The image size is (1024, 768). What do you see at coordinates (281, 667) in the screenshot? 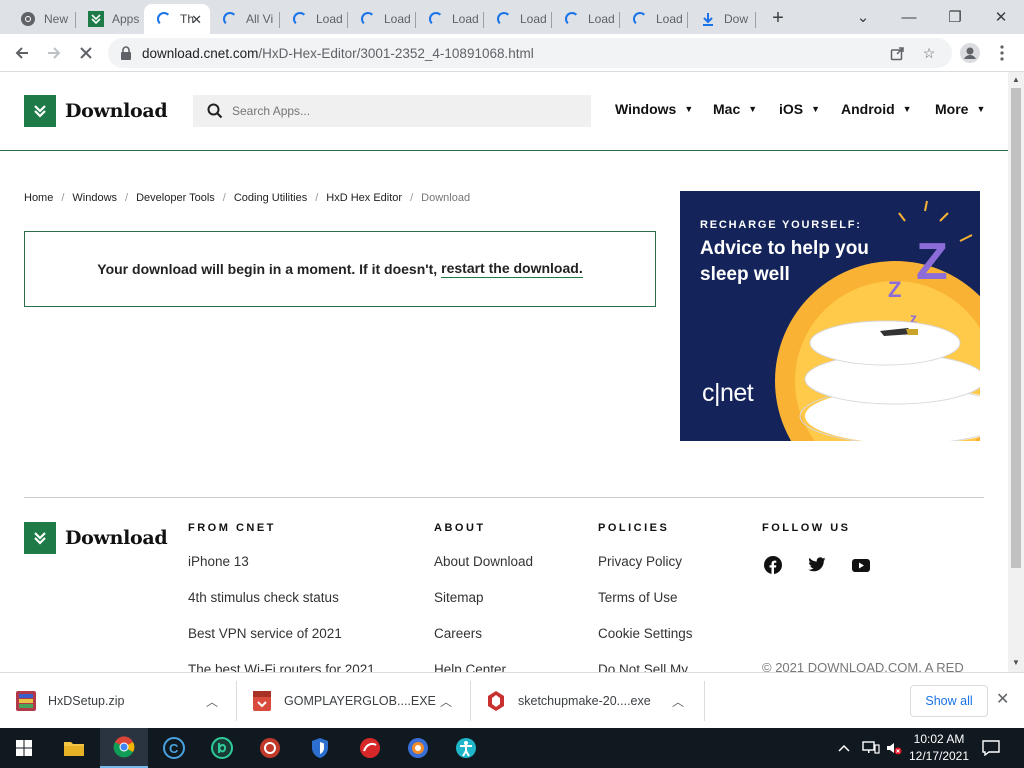
I see `footer-link: The best Wi-Fi routers for 2021` at bounding box center [281, 667].